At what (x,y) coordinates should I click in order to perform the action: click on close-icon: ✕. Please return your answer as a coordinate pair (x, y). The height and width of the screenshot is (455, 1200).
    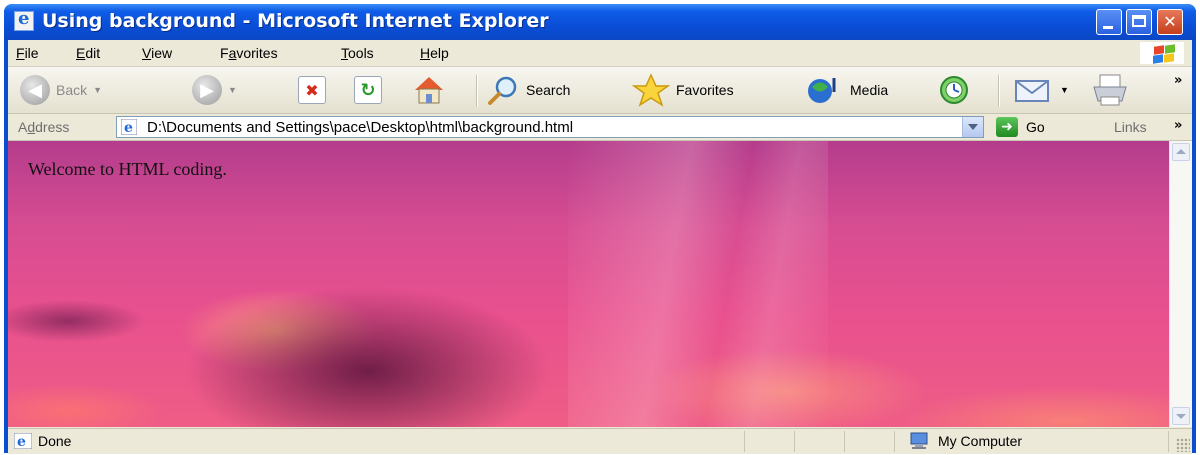
    Looking at the image, I should click on (1170, 21).